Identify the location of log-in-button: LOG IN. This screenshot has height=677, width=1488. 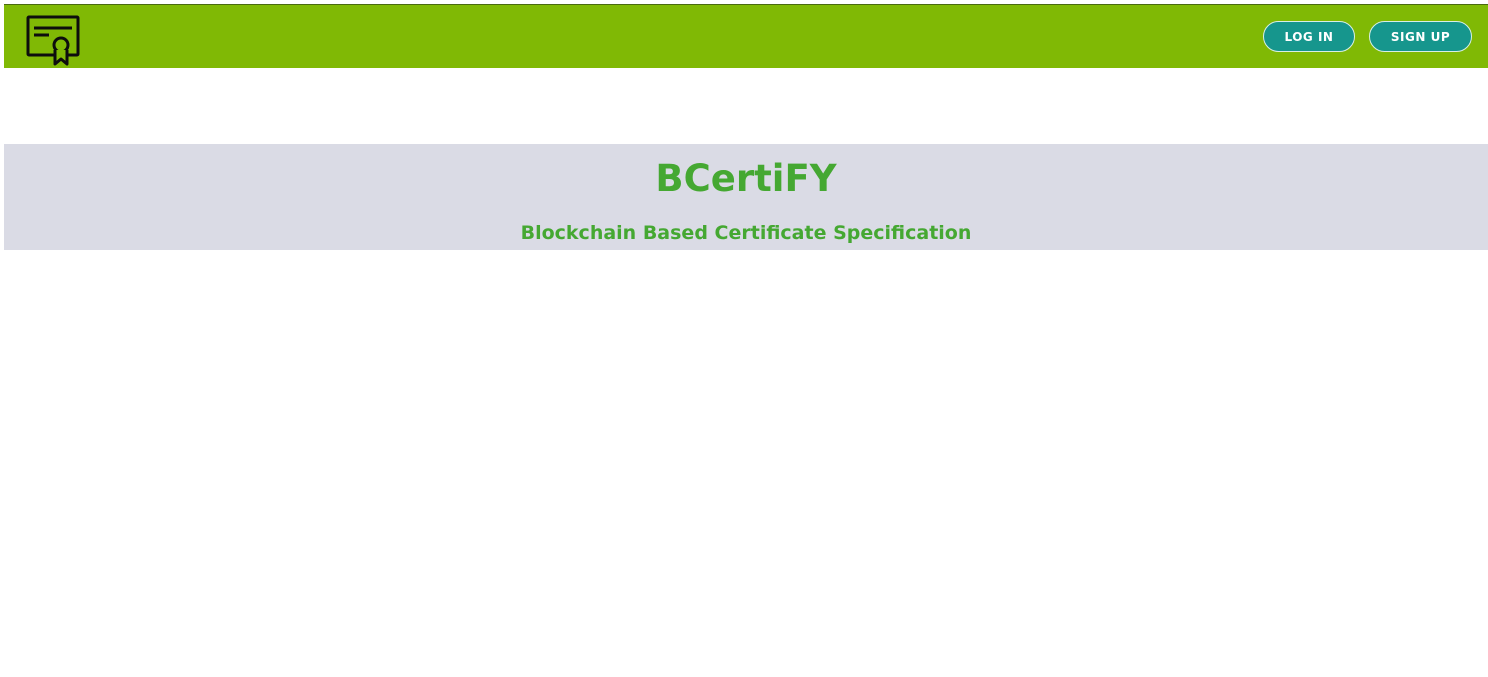
(1309, 36).